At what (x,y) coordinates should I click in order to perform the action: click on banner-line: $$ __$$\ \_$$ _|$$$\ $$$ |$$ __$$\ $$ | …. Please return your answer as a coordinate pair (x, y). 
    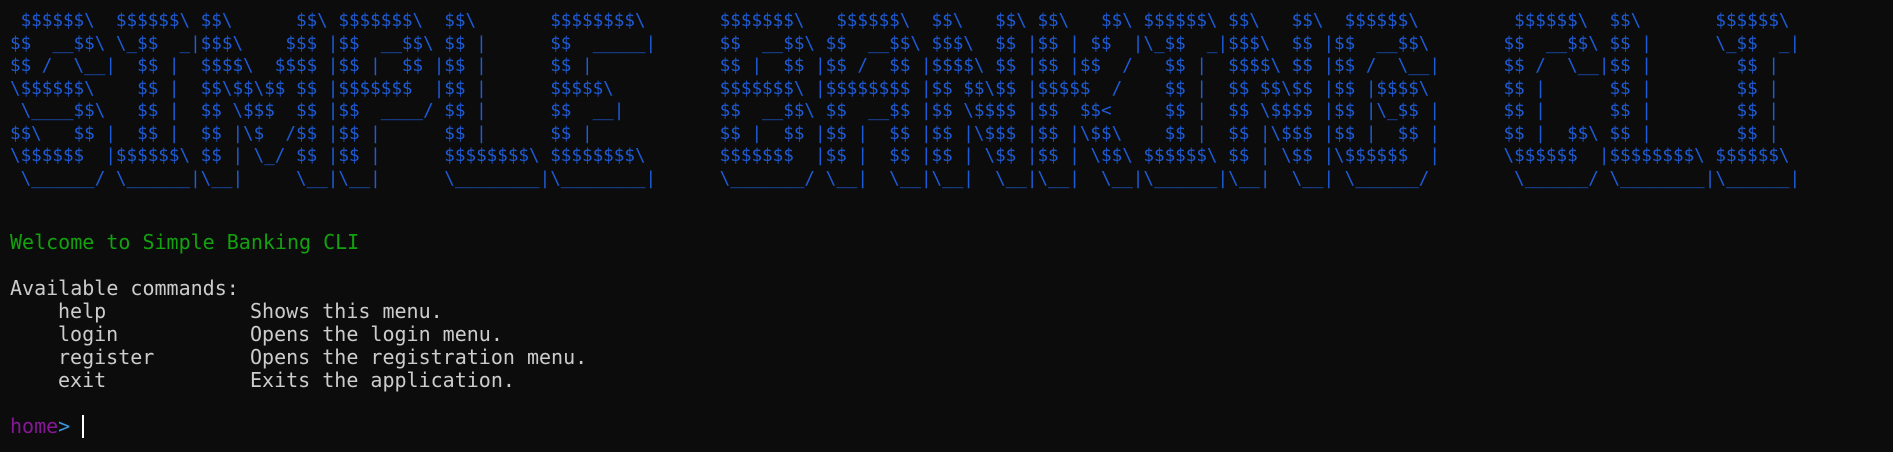
    Looking at the image, I should click on (905, 43).